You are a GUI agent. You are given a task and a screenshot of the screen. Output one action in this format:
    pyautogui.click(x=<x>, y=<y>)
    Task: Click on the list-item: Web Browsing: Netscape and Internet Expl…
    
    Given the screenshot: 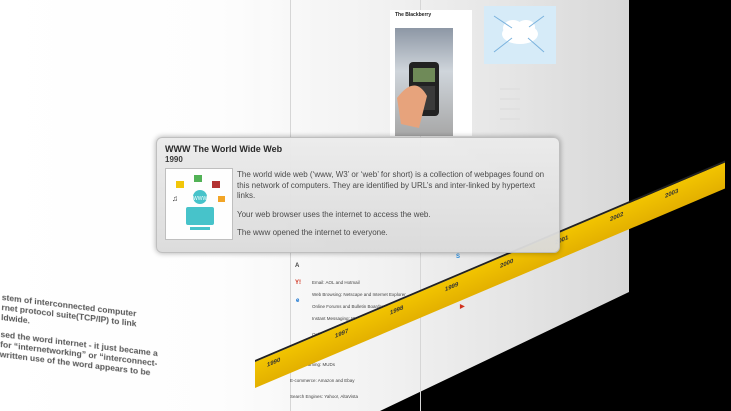 What is the action you would take?
    pyautogui.click(x=359, y=294)
    